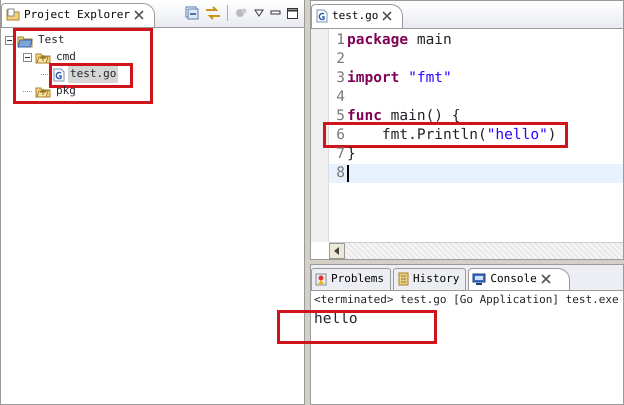  What do you see at coordinates (340, 40) in the screenshot?
I see `line-number: 1` at bounding box center [340, 40].